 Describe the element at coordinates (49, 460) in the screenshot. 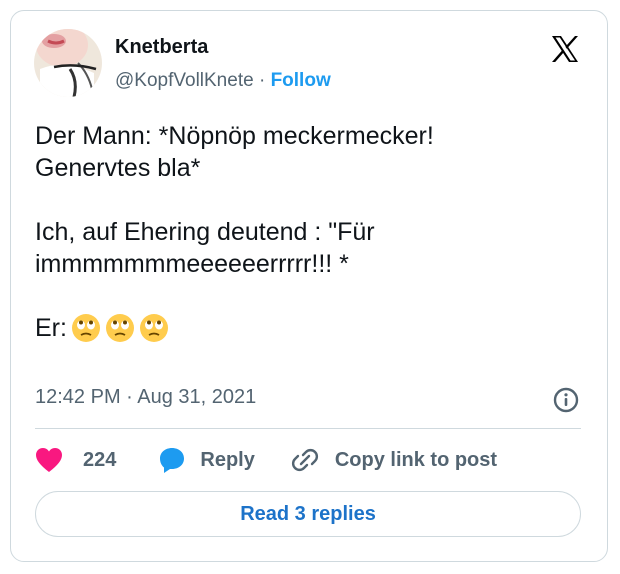

I see `heart-icon` at that location.